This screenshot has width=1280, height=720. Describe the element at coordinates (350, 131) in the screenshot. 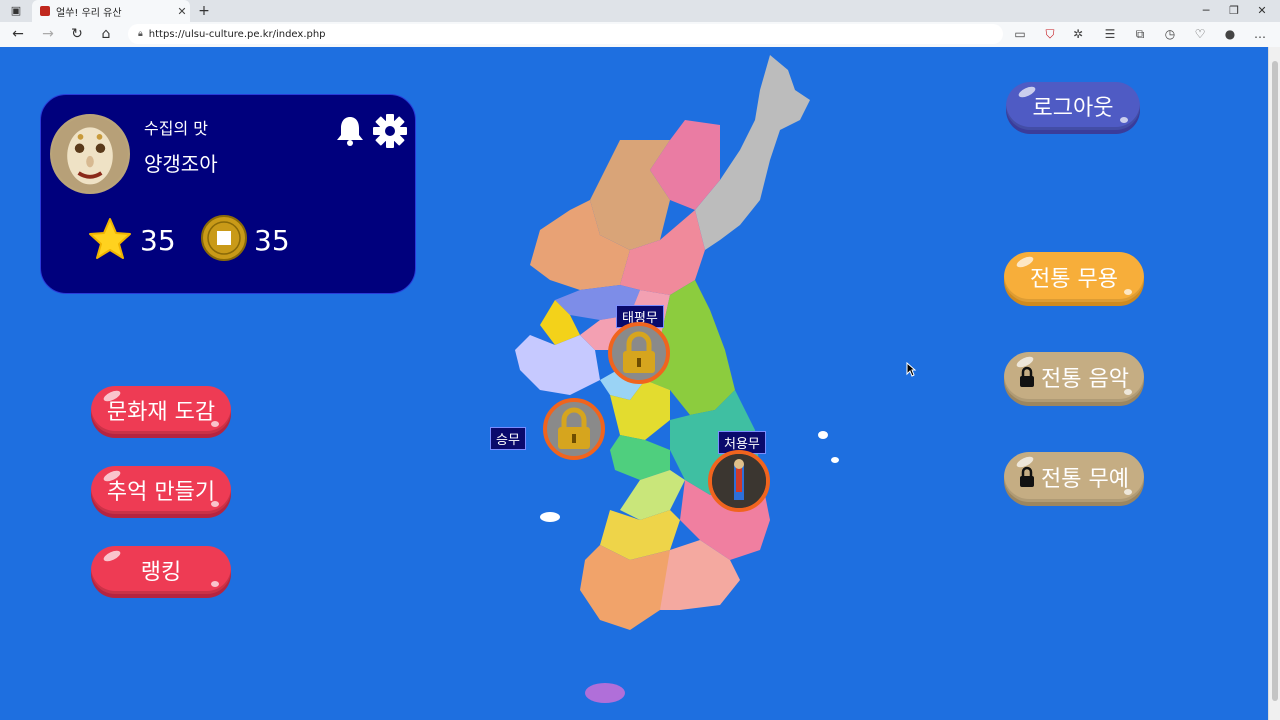

I see `bell-icon` at that location.